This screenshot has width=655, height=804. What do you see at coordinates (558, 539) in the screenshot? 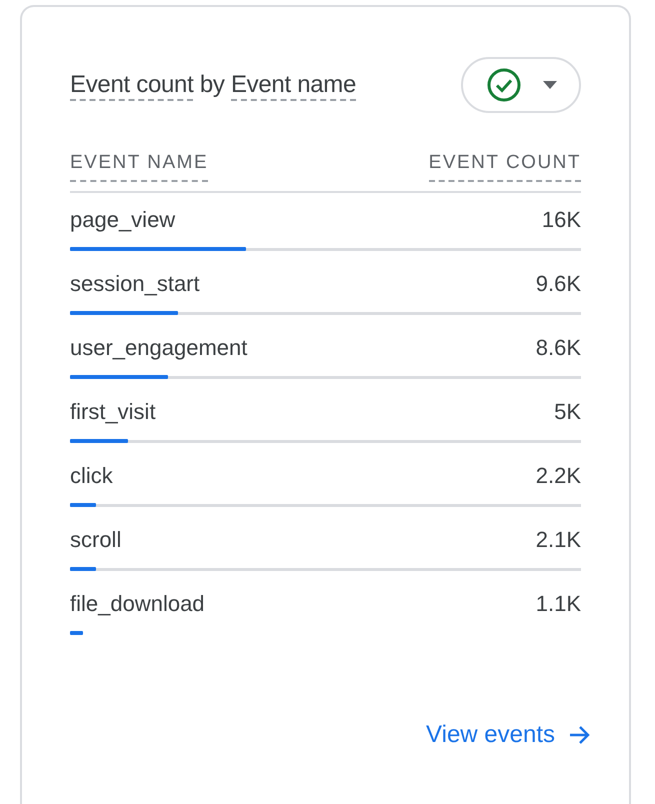
I see `event-count: 2.1K` at bounding box center [558, 539].